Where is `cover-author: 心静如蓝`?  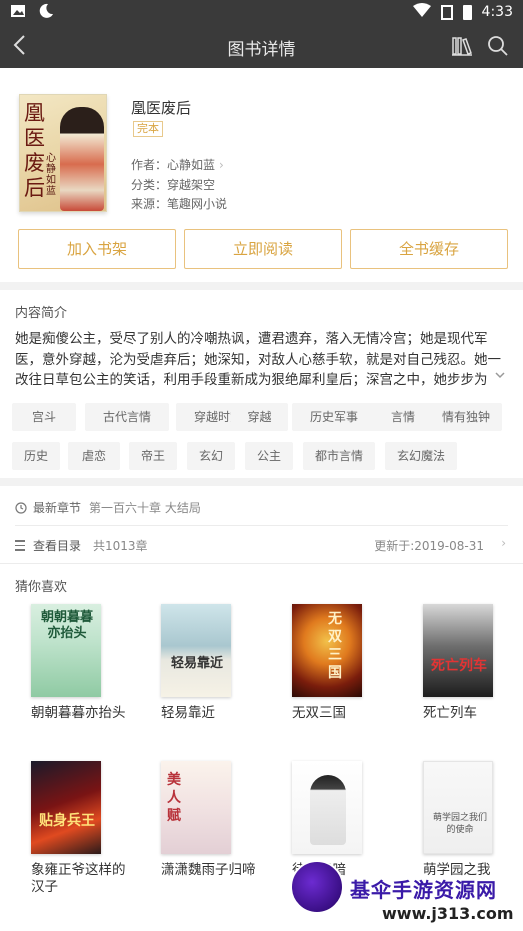
cover-author: 心静如蓝 is located at coordinates (51, 175).